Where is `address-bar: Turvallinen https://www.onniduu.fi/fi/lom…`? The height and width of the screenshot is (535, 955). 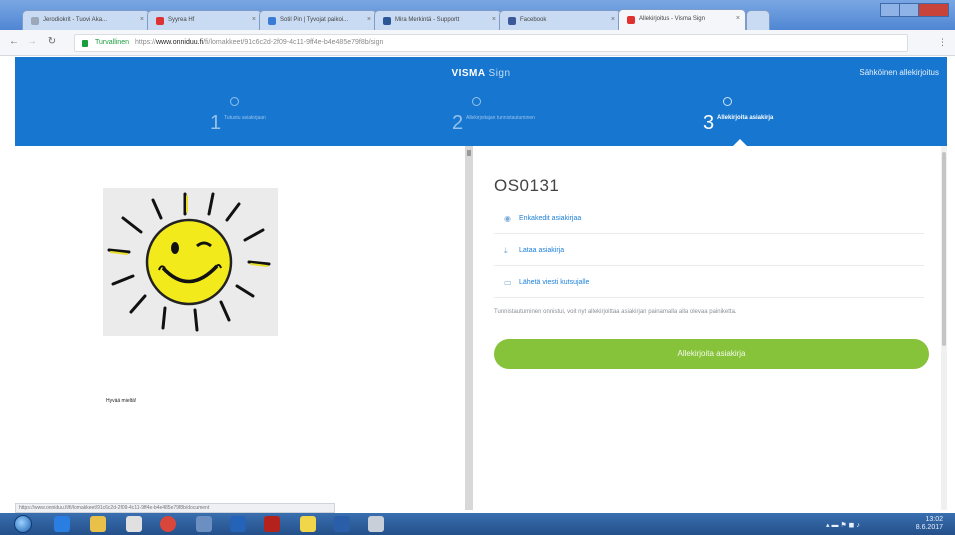 address-bar: Turvallinen https://www.onniduu.fi/fi/lom… is located at coordinates (491, 43).